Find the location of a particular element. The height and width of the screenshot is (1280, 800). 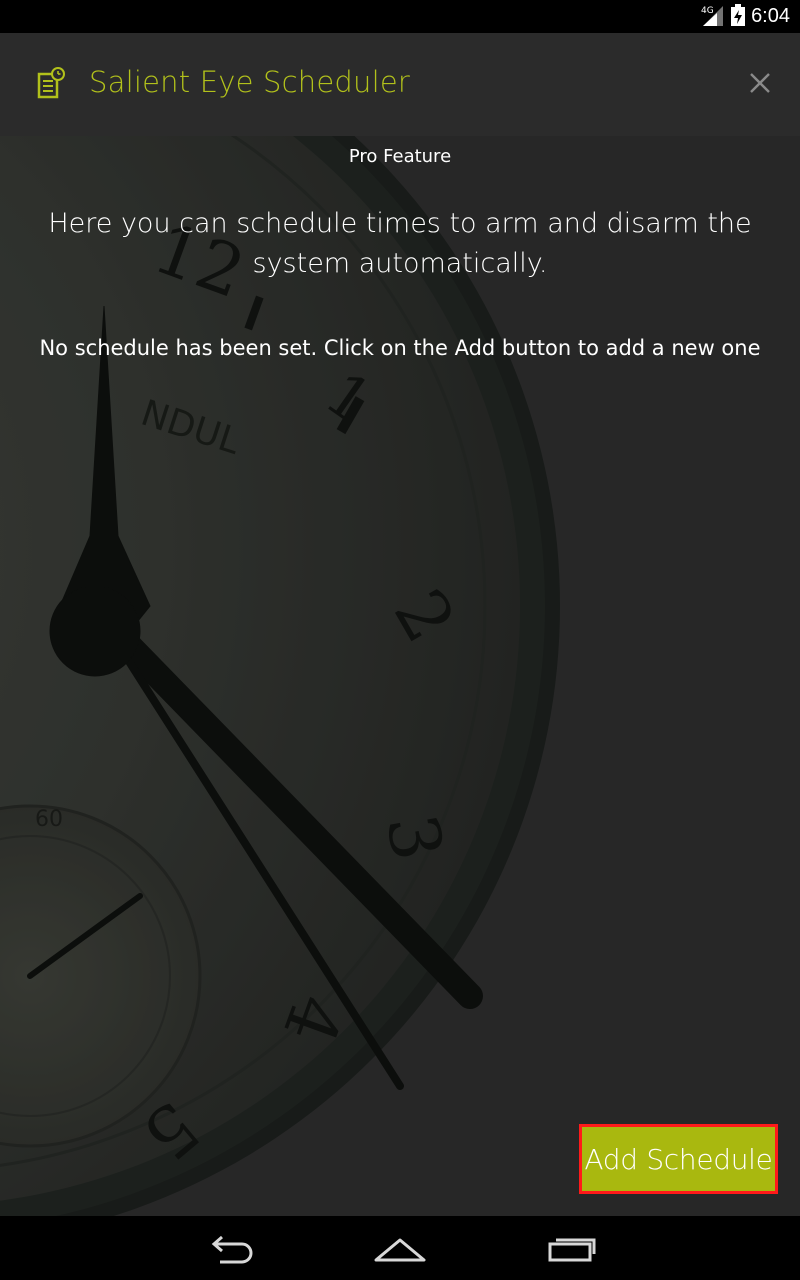

navigation-bar is located at coordinates (400, 1248).